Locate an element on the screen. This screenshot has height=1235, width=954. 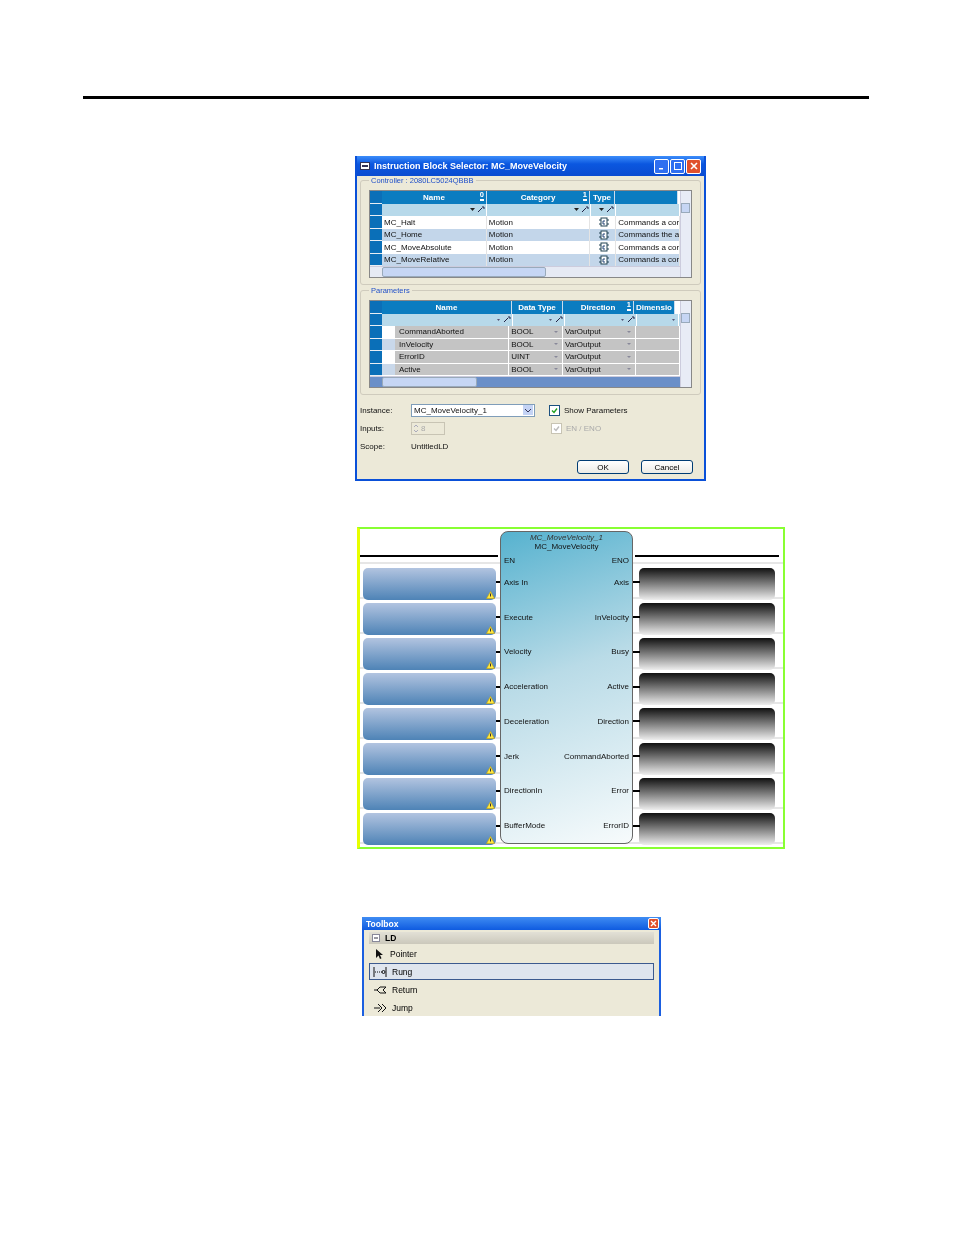
field-label: Inputs: is located at coordinates (372, 428).